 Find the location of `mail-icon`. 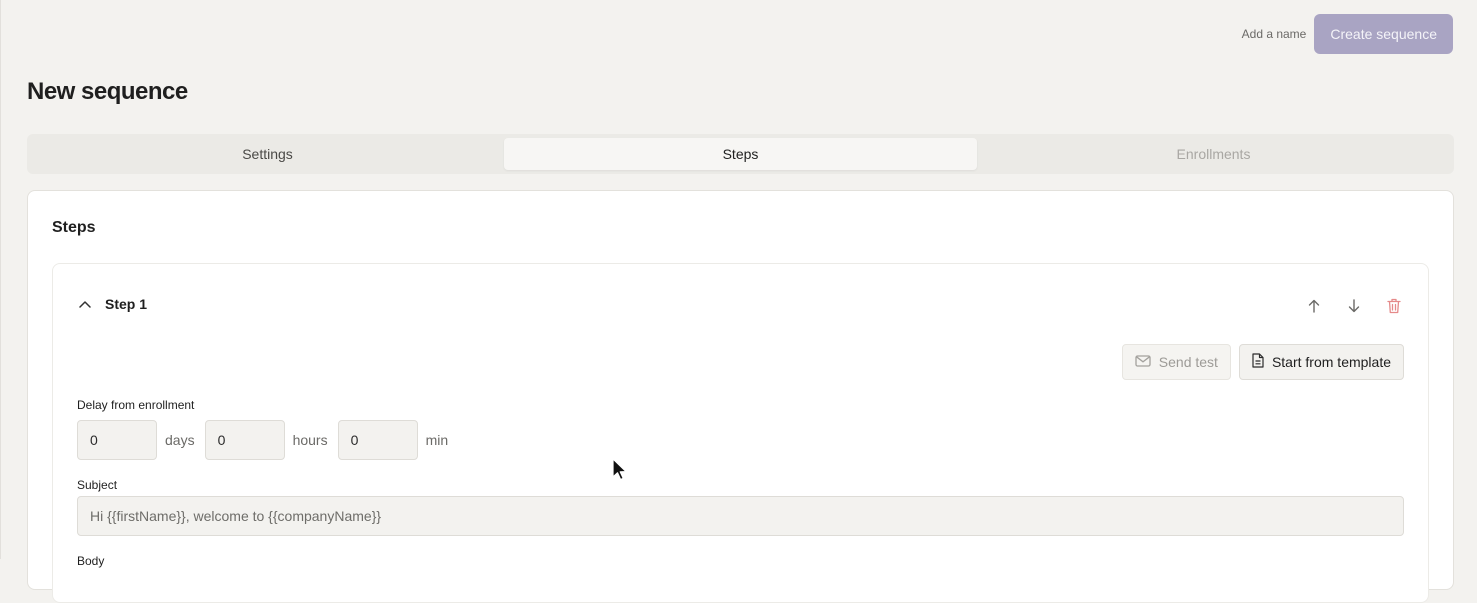

mail-icon is located at coordinates (1143, 362).